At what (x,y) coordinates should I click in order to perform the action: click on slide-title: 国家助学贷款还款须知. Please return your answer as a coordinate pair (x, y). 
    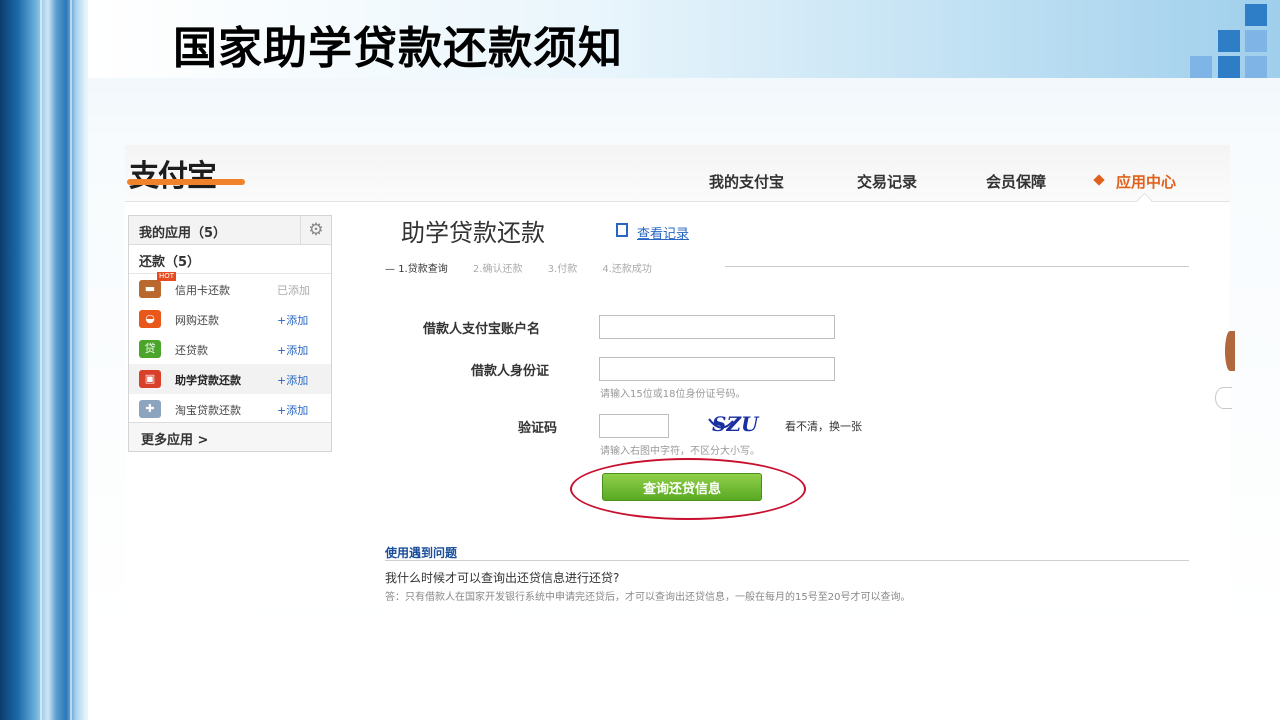
    Looking at the image, I should click on (398, 48).